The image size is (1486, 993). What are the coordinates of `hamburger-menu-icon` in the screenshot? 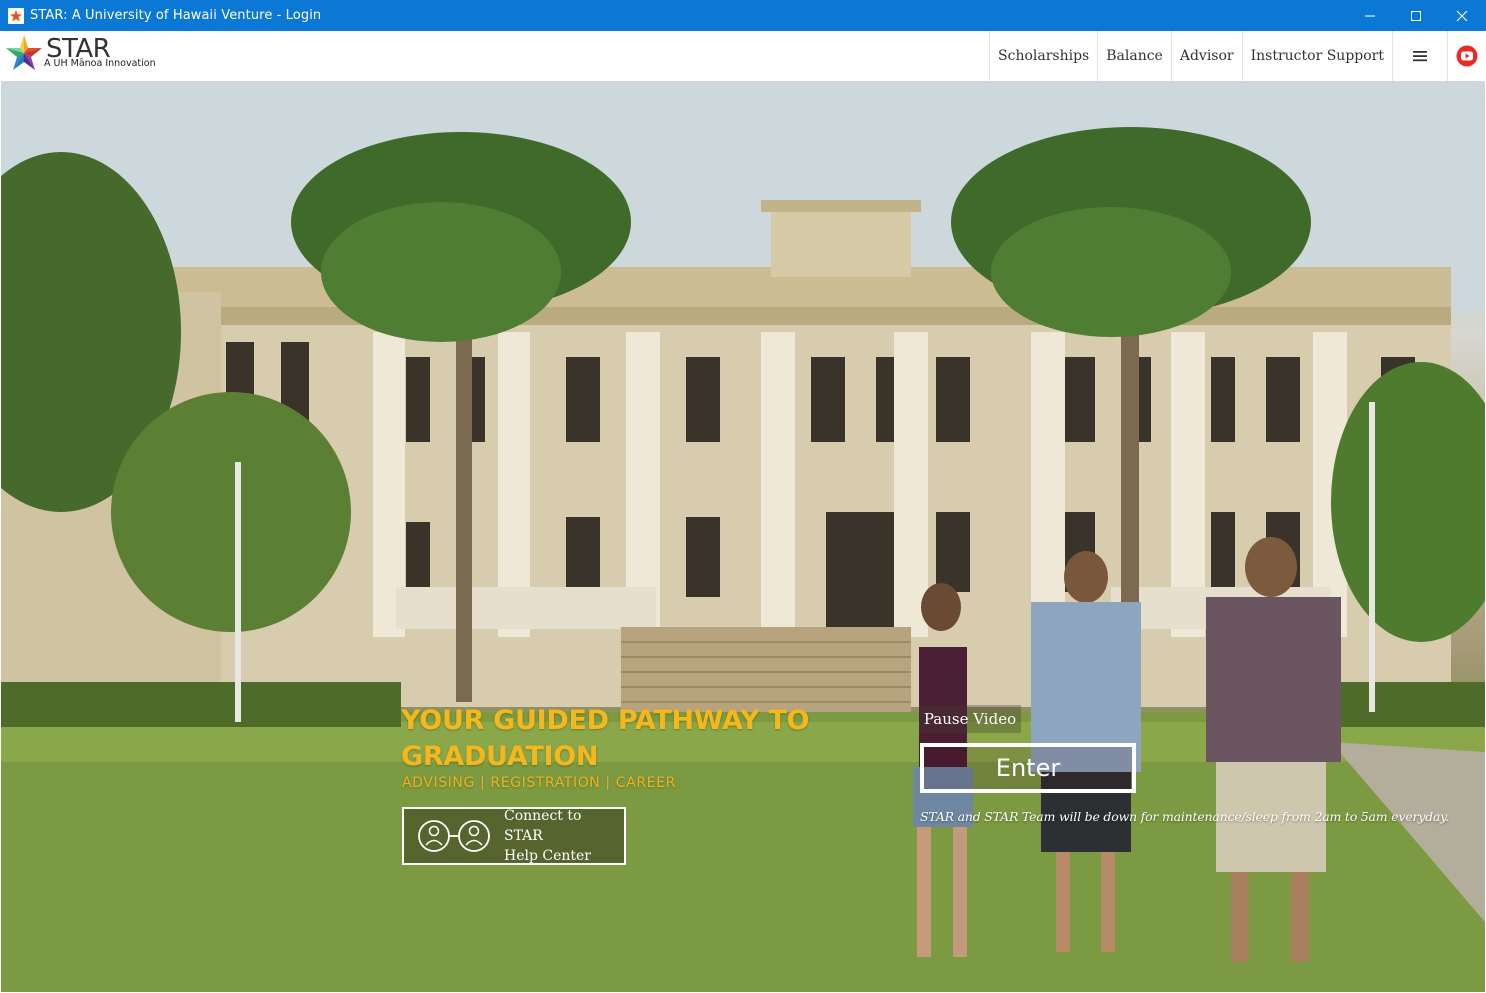 It's located at (1420, 56).